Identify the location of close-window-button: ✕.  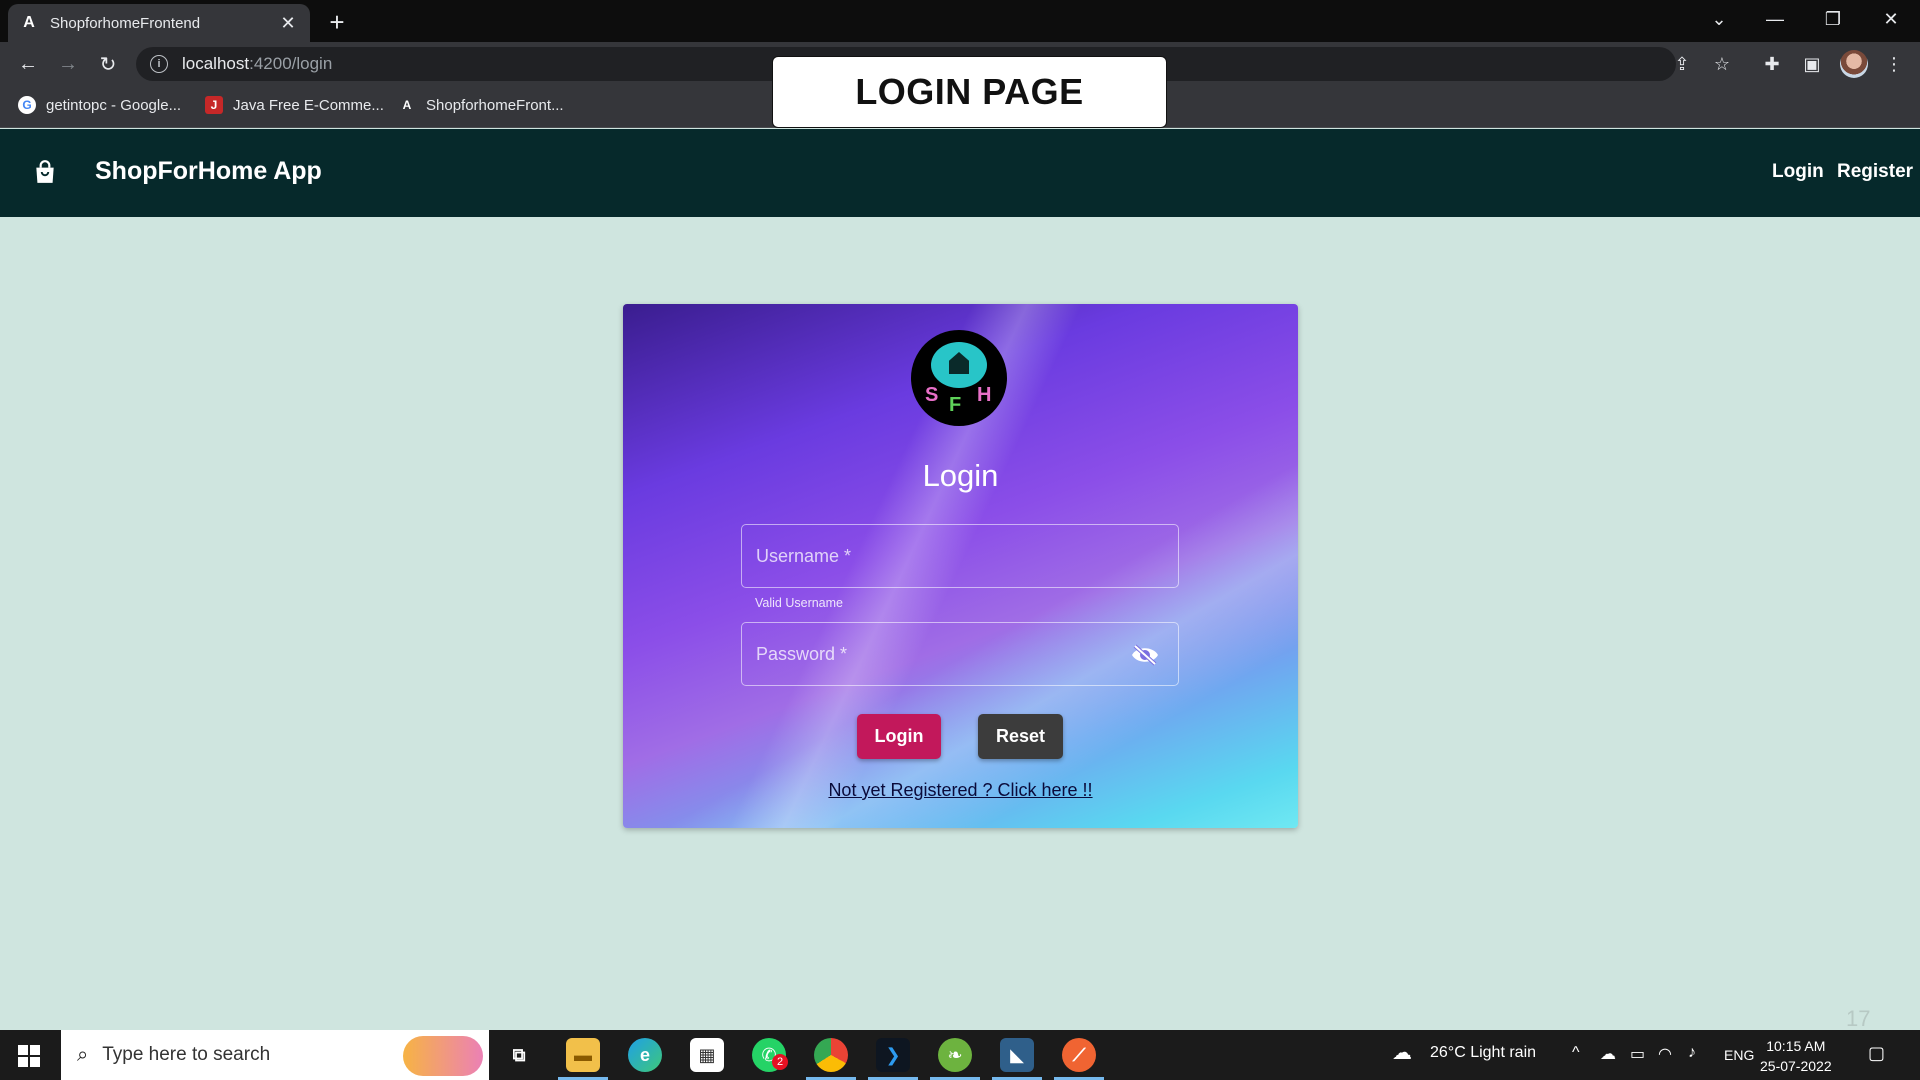
(1891, 19).